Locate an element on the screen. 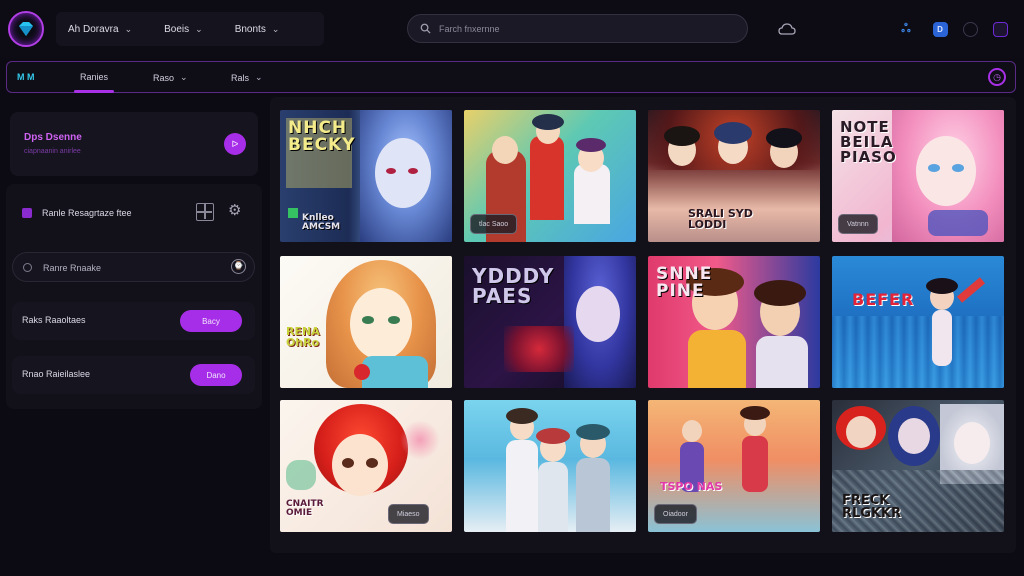  row-1-label: Raks Raaoltaes is located at coordinates (54, 320).